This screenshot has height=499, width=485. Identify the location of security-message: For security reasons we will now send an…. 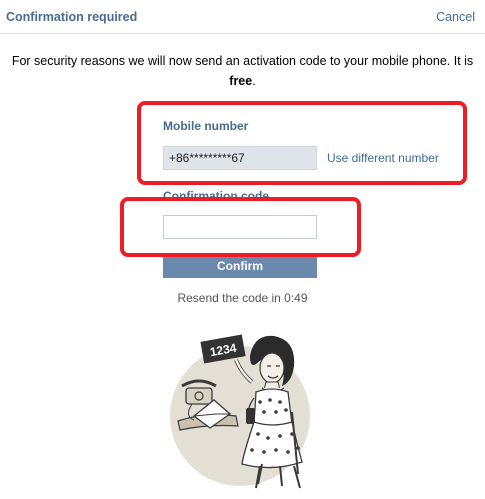
(242, 71).